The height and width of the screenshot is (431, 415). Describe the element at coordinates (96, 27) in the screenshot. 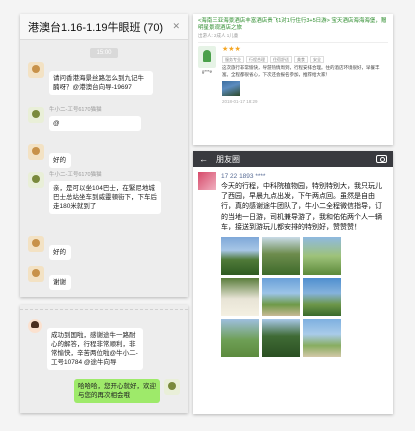

I see `chat-title: 港澳台1.16-1.19牛眼班 (70)` at that location.